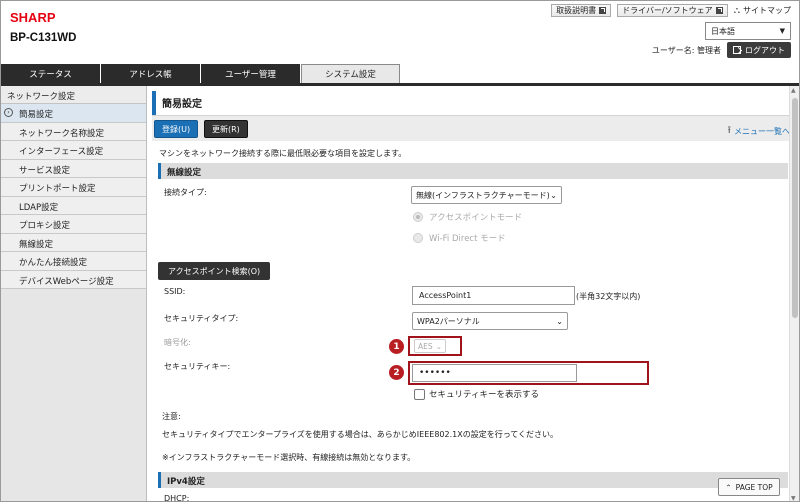 The height and width of the screenshot is (502, 800). What do you see at coordinates (765, 50) in the screenshot?
I see `logout-label: ログアウト` at bounding box center [765, 50].